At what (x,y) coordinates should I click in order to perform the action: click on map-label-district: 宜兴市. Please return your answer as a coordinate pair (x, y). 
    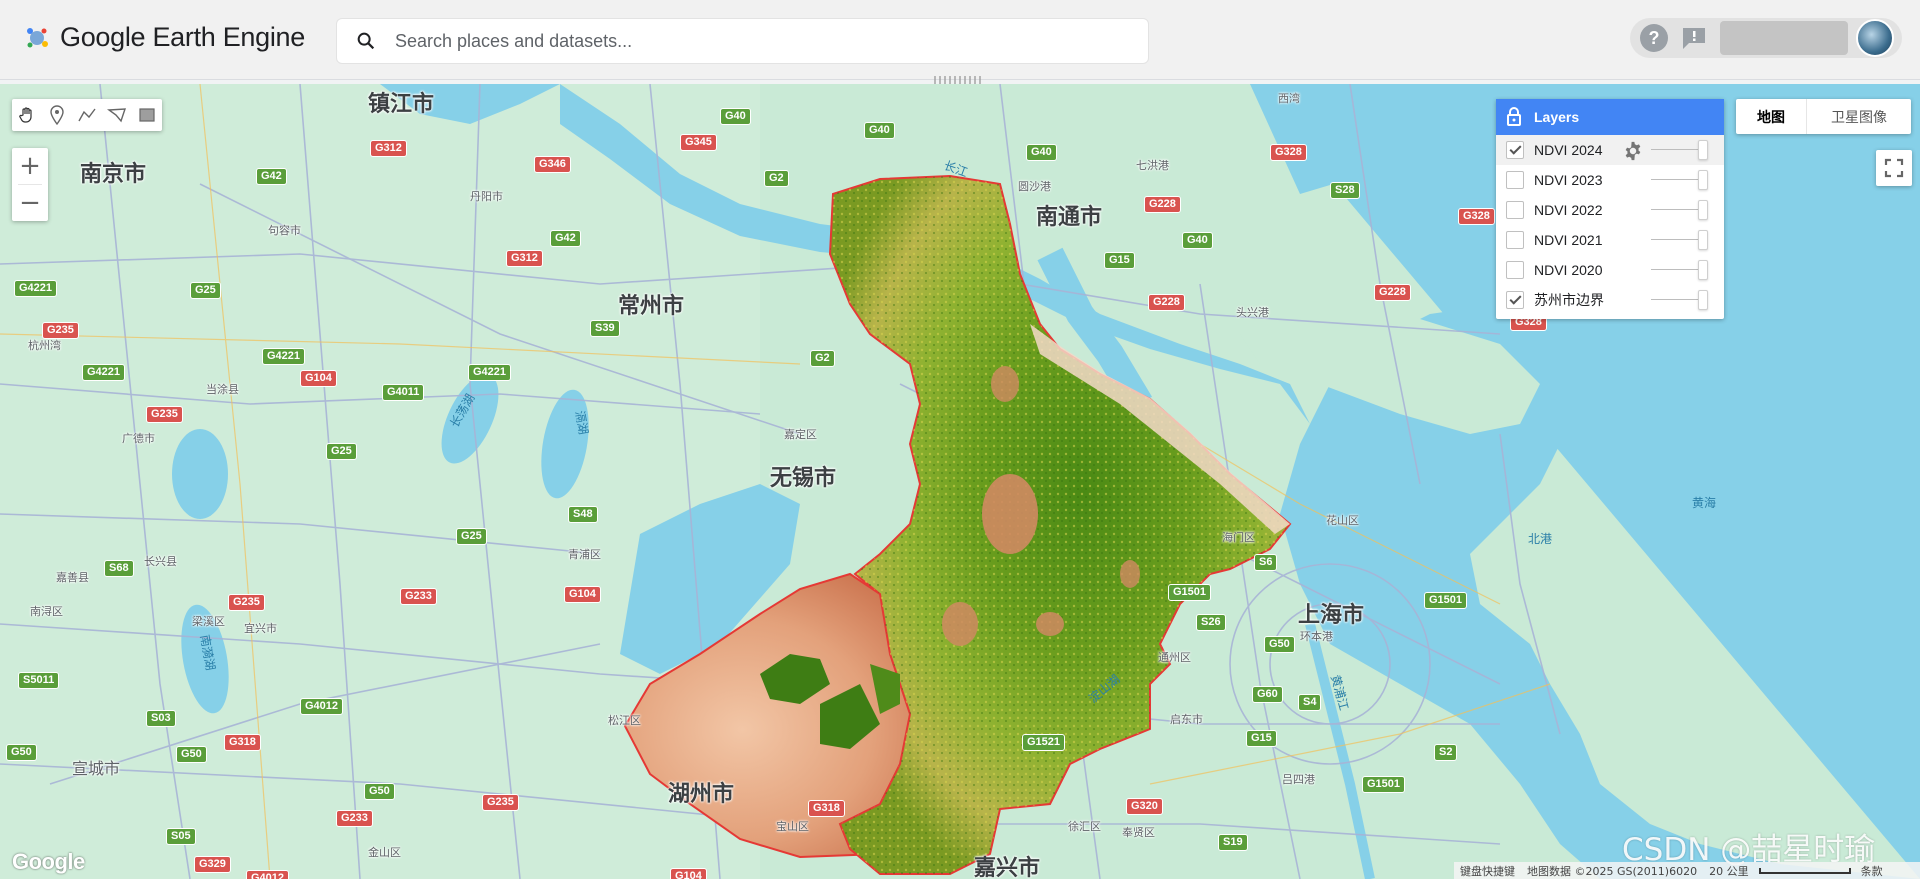
    Looking at the image, I should click on (260, 628).